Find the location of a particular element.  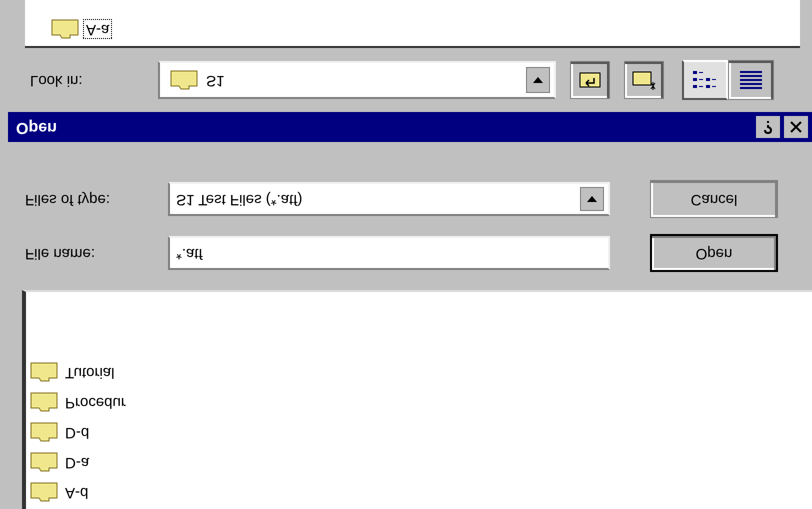

close-button is located at coordinates (796, 127).